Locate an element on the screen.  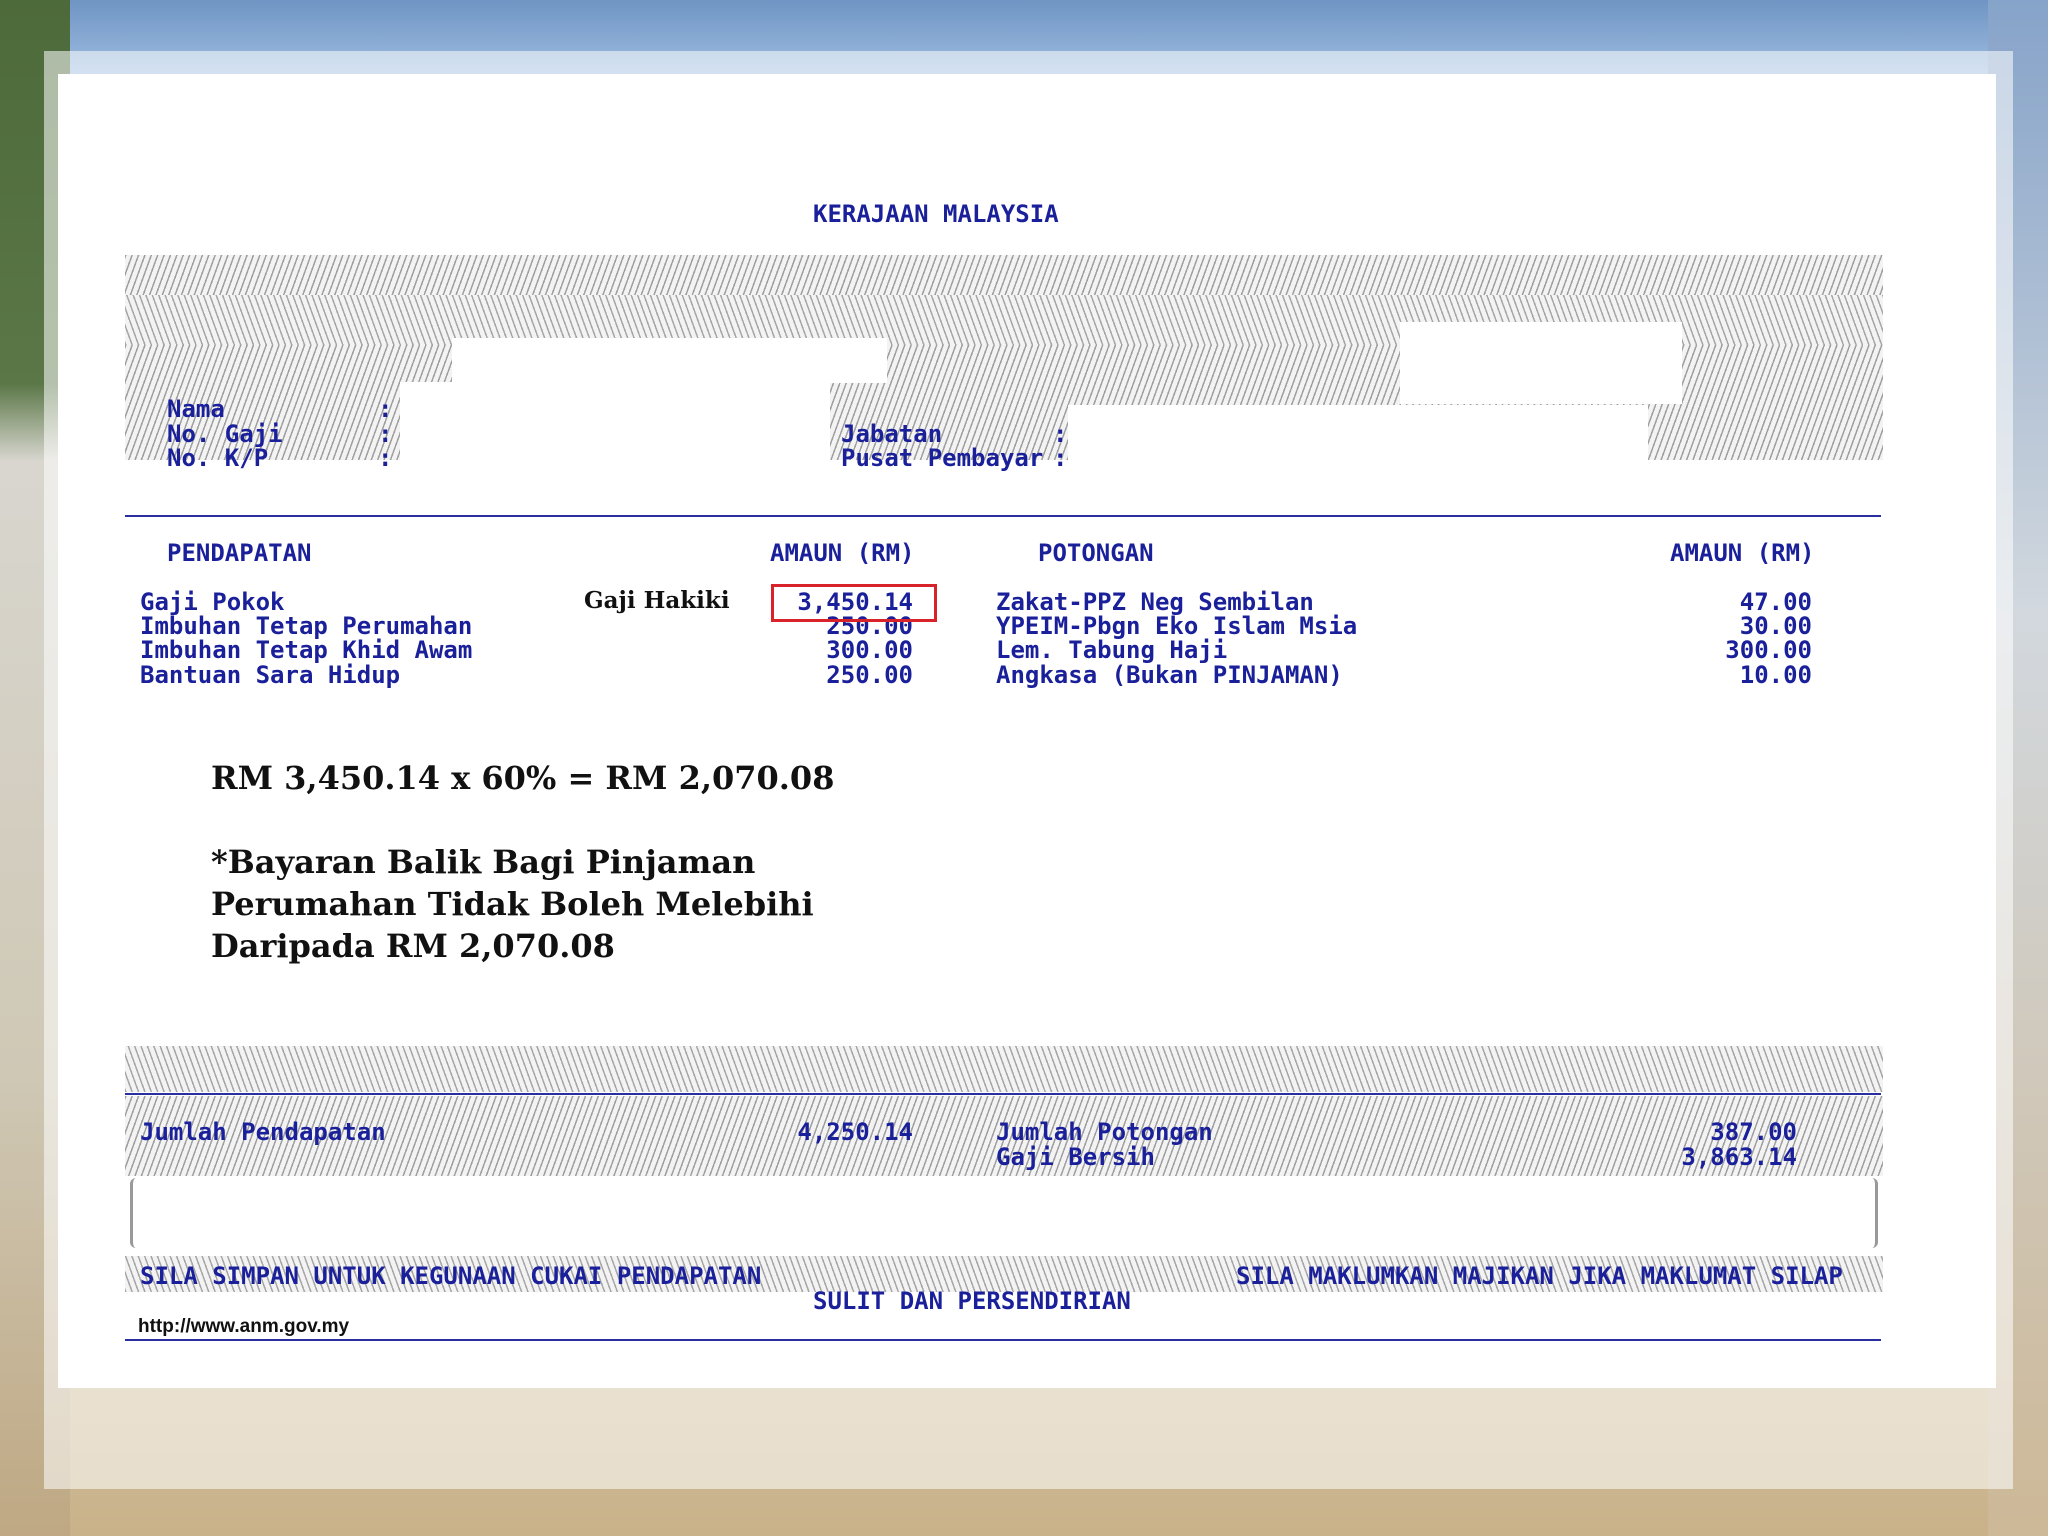
deduction-amount: 30.00 is located at coordinates (1775, 626).